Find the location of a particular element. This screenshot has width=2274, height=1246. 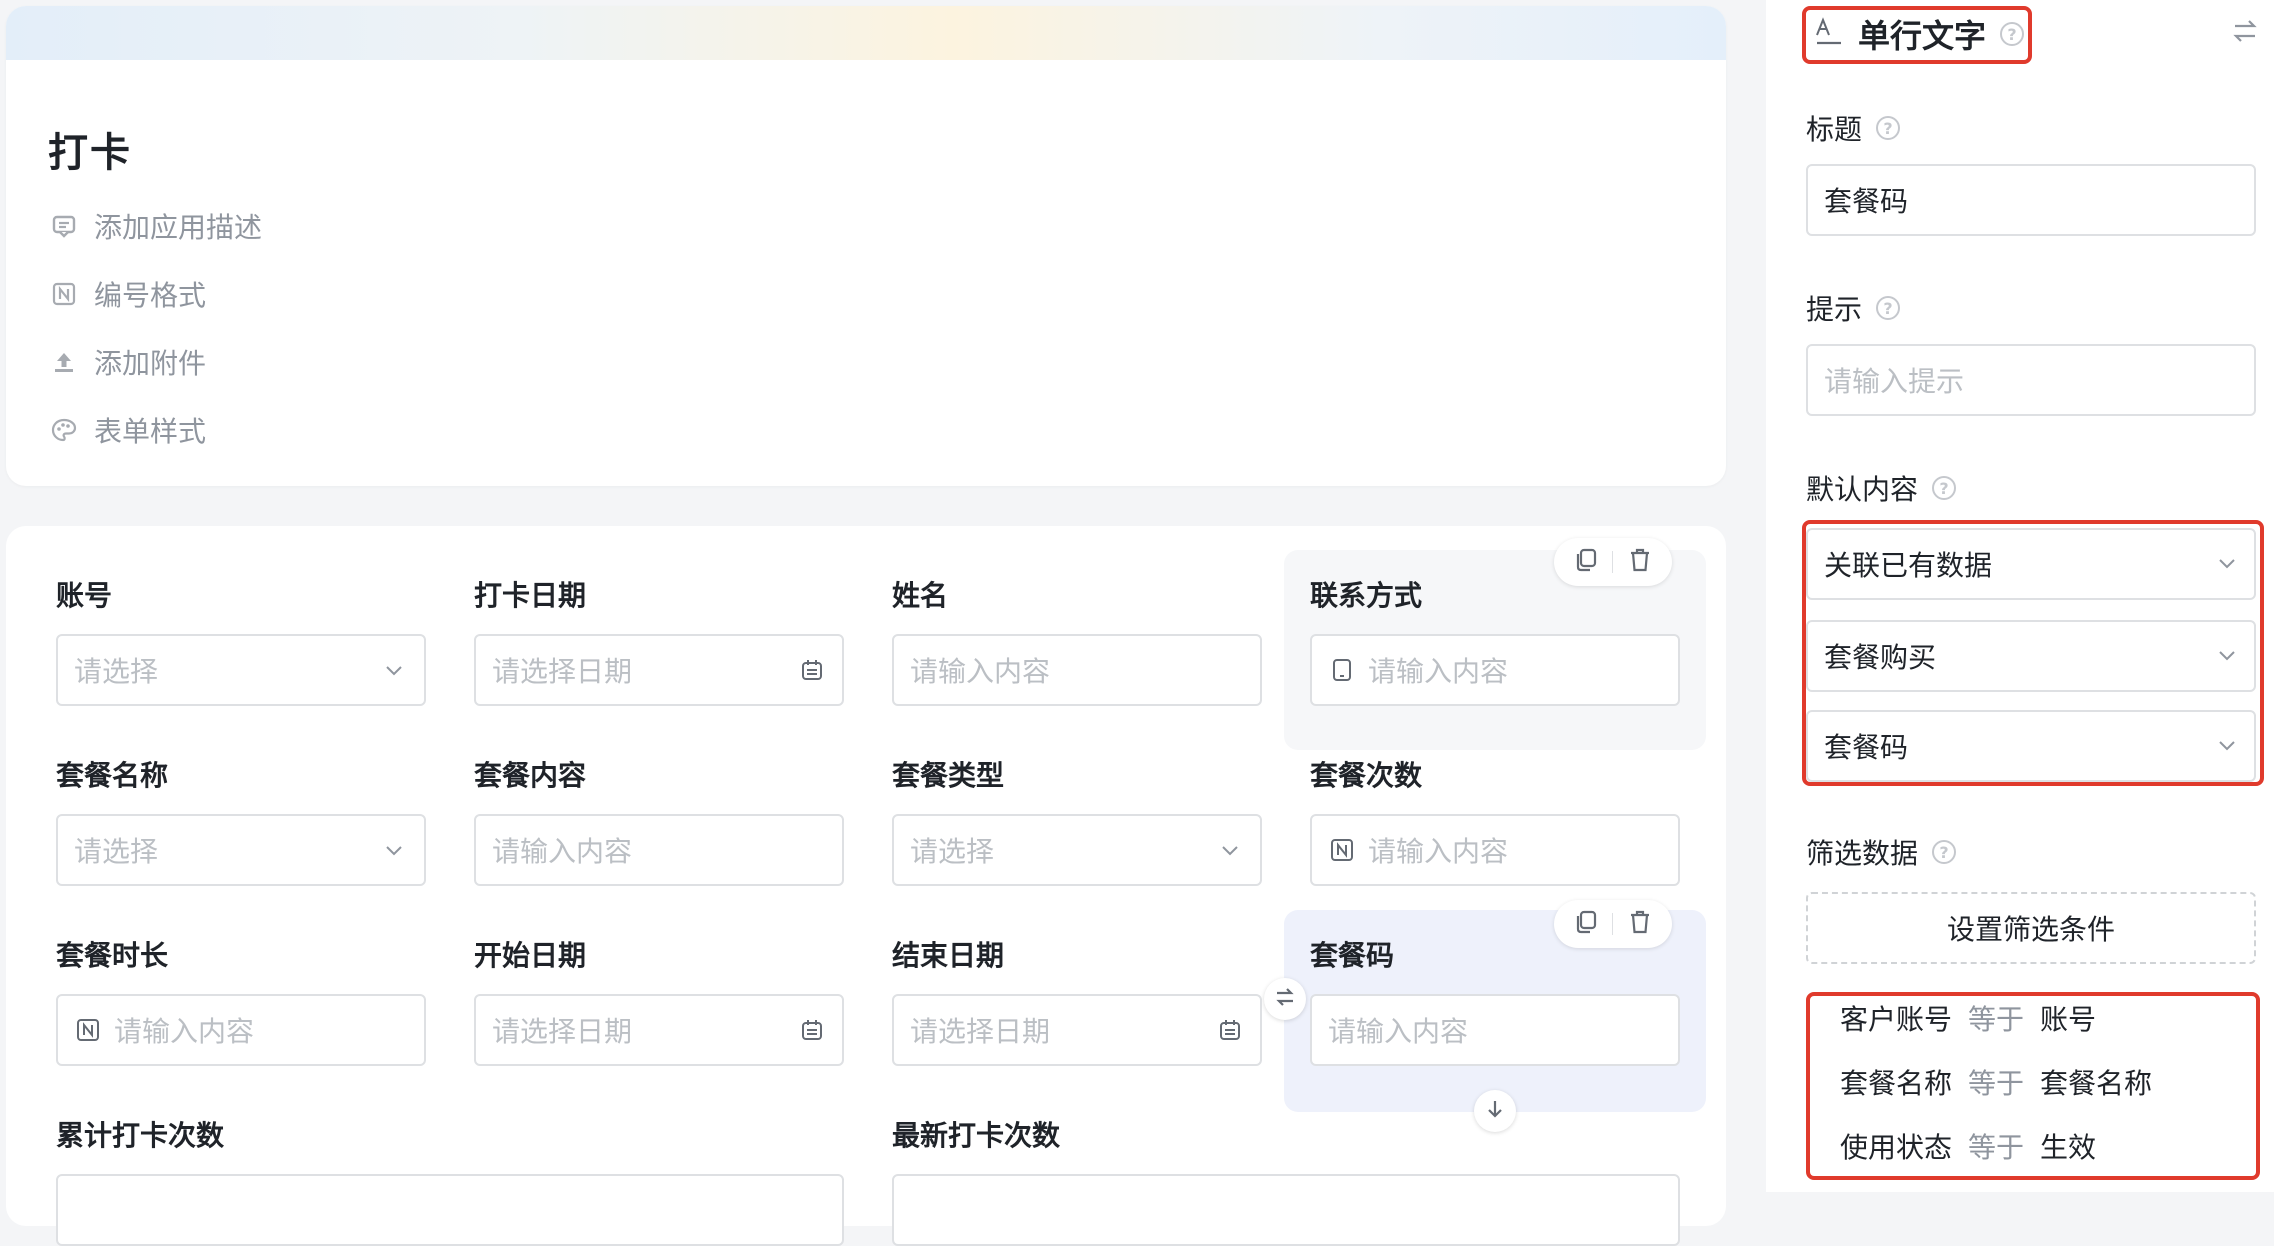

contact-input: 请输入内容 is located at coordinates (1495, 670).